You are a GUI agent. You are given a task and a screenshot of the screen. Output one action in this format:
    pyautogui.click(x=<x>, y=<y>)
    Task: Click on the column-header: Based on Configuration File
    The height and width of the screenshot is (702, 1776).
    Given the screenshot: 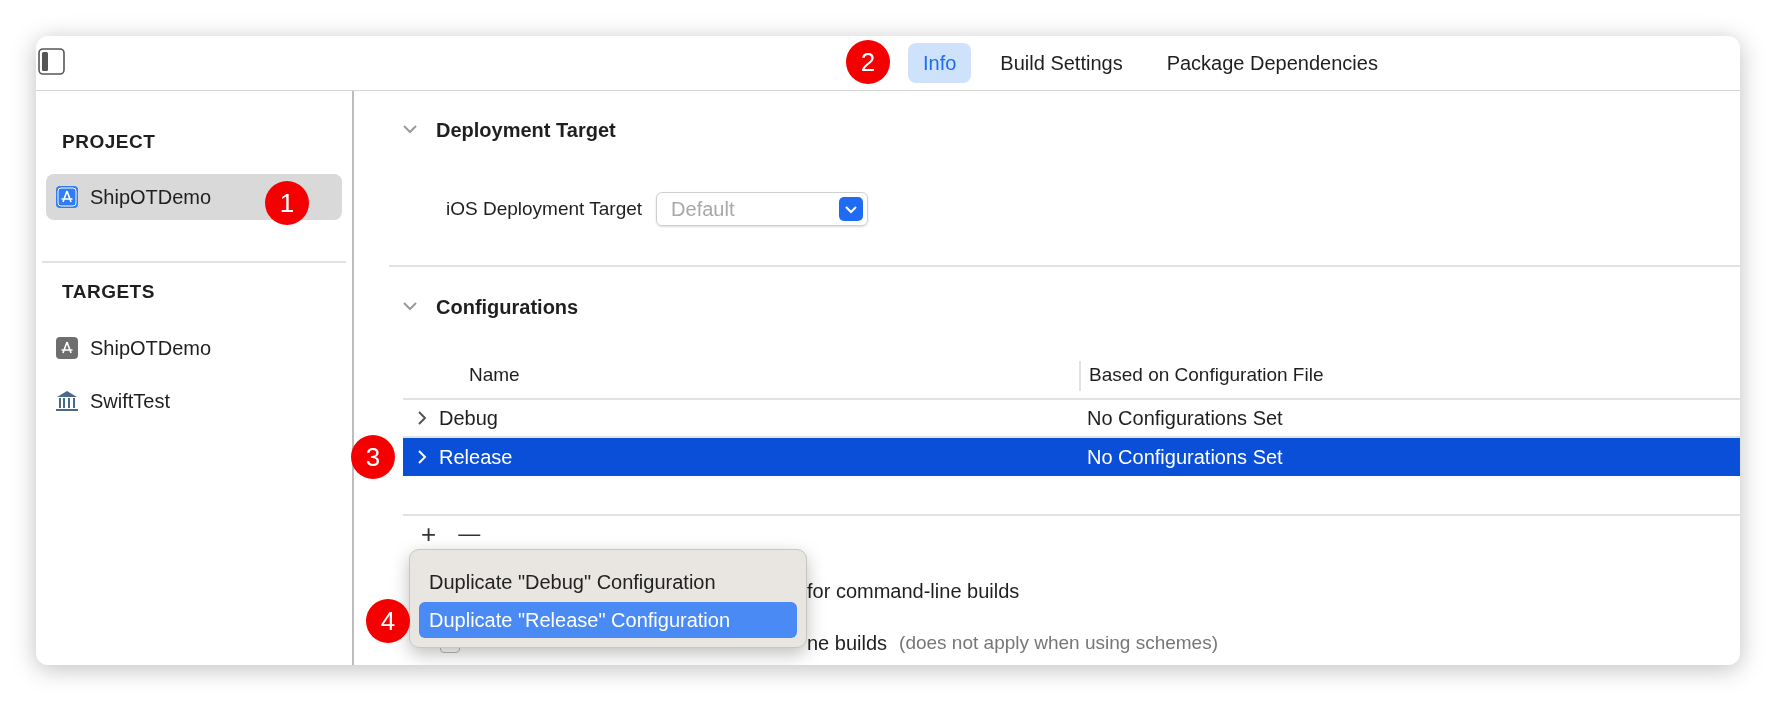 What is the action you would take?
    pyautogui.click(x=1201, y=375)
    